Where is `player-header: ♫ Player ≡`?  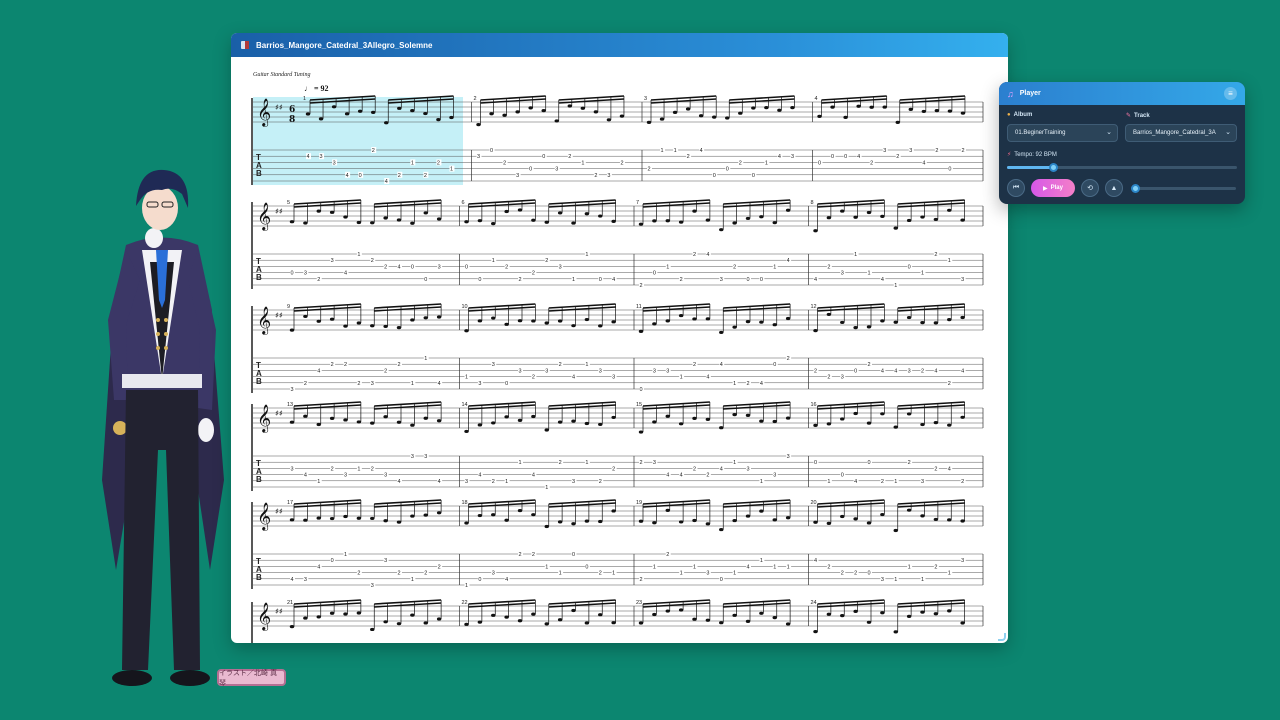 player-header: ♫ Player ≡ is located at coordinates (1122, 93).